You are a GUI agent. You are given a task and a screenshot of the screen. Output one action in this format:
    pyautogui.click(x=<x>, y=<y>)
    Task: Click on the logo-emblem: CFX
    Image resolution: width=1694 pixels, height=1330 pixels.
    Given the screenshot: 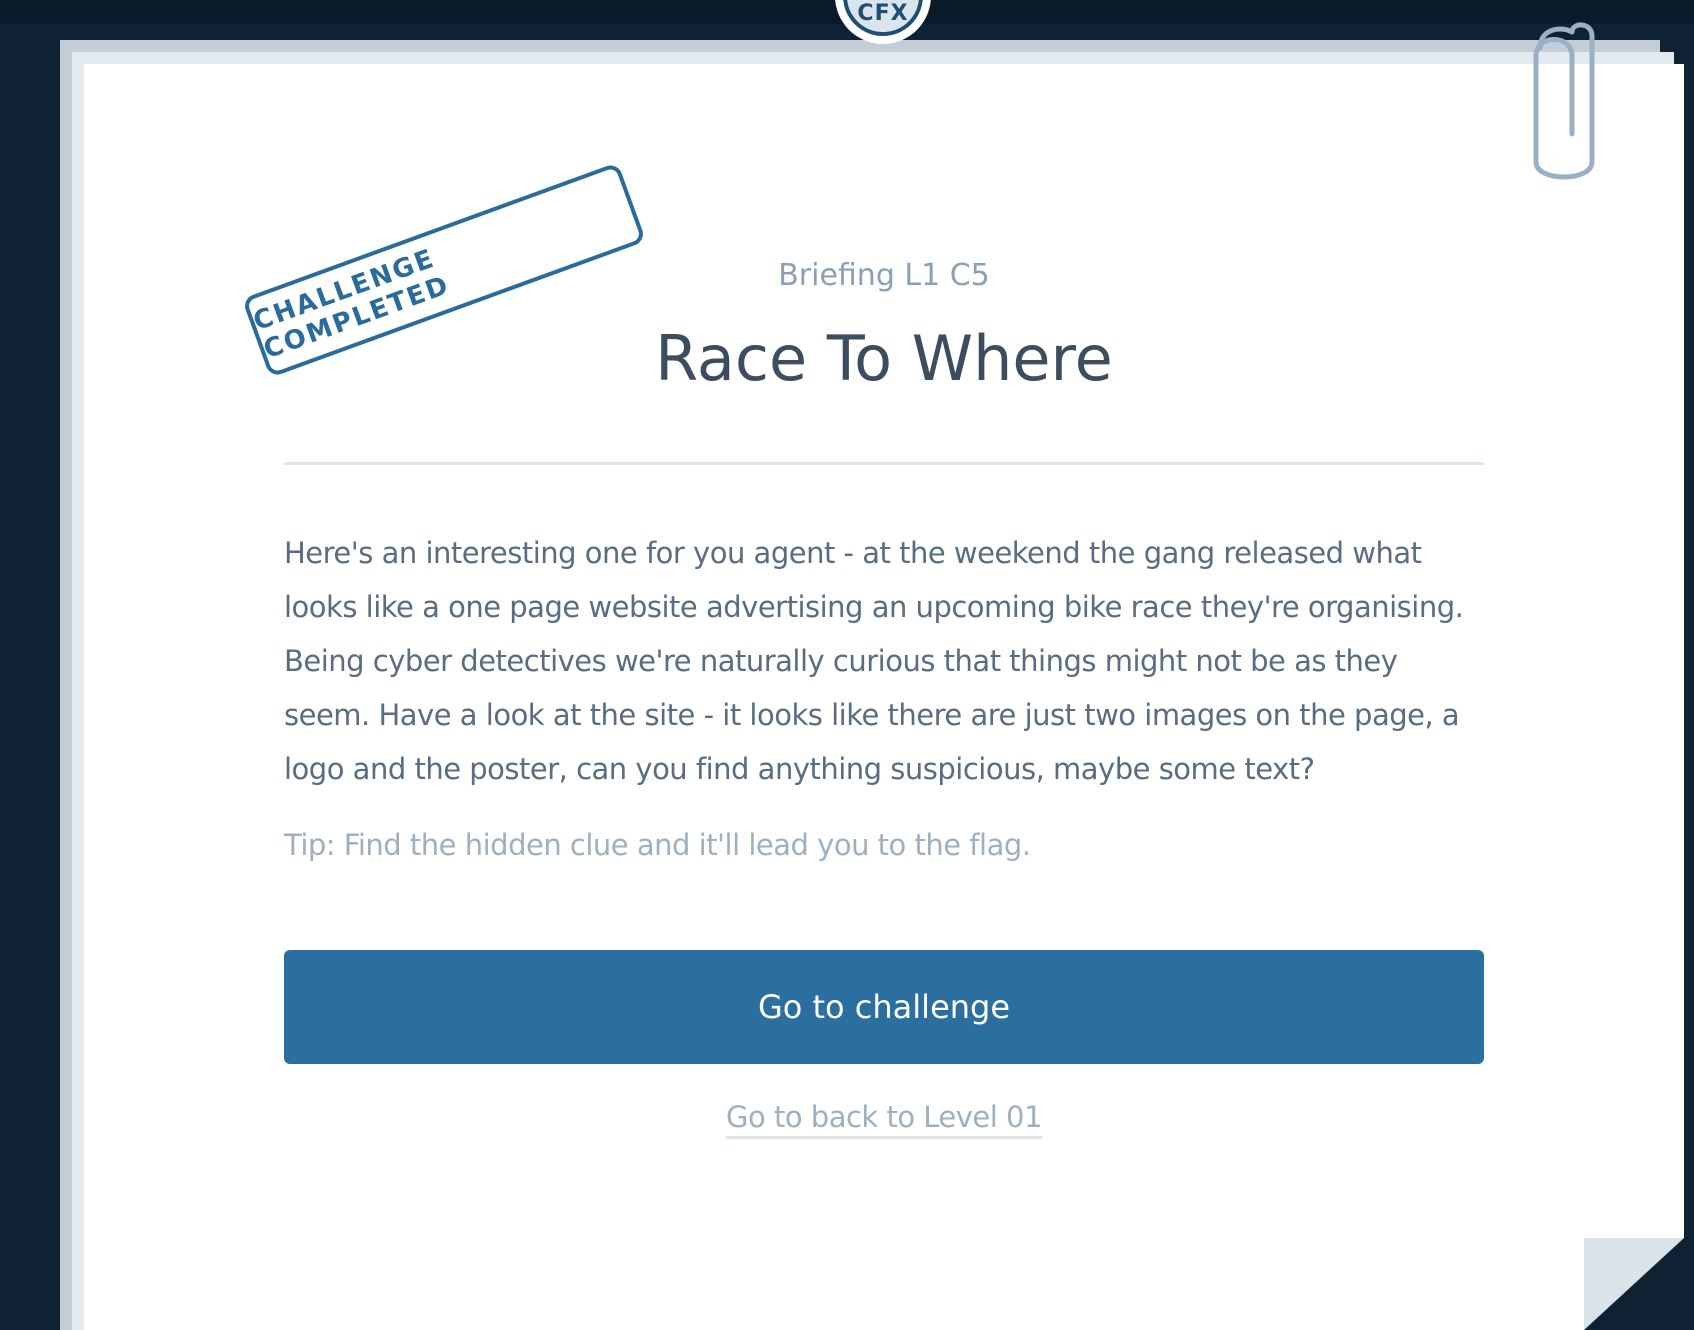 What is the action you would take?
    pyautogui.click(x=883, y=18)
    